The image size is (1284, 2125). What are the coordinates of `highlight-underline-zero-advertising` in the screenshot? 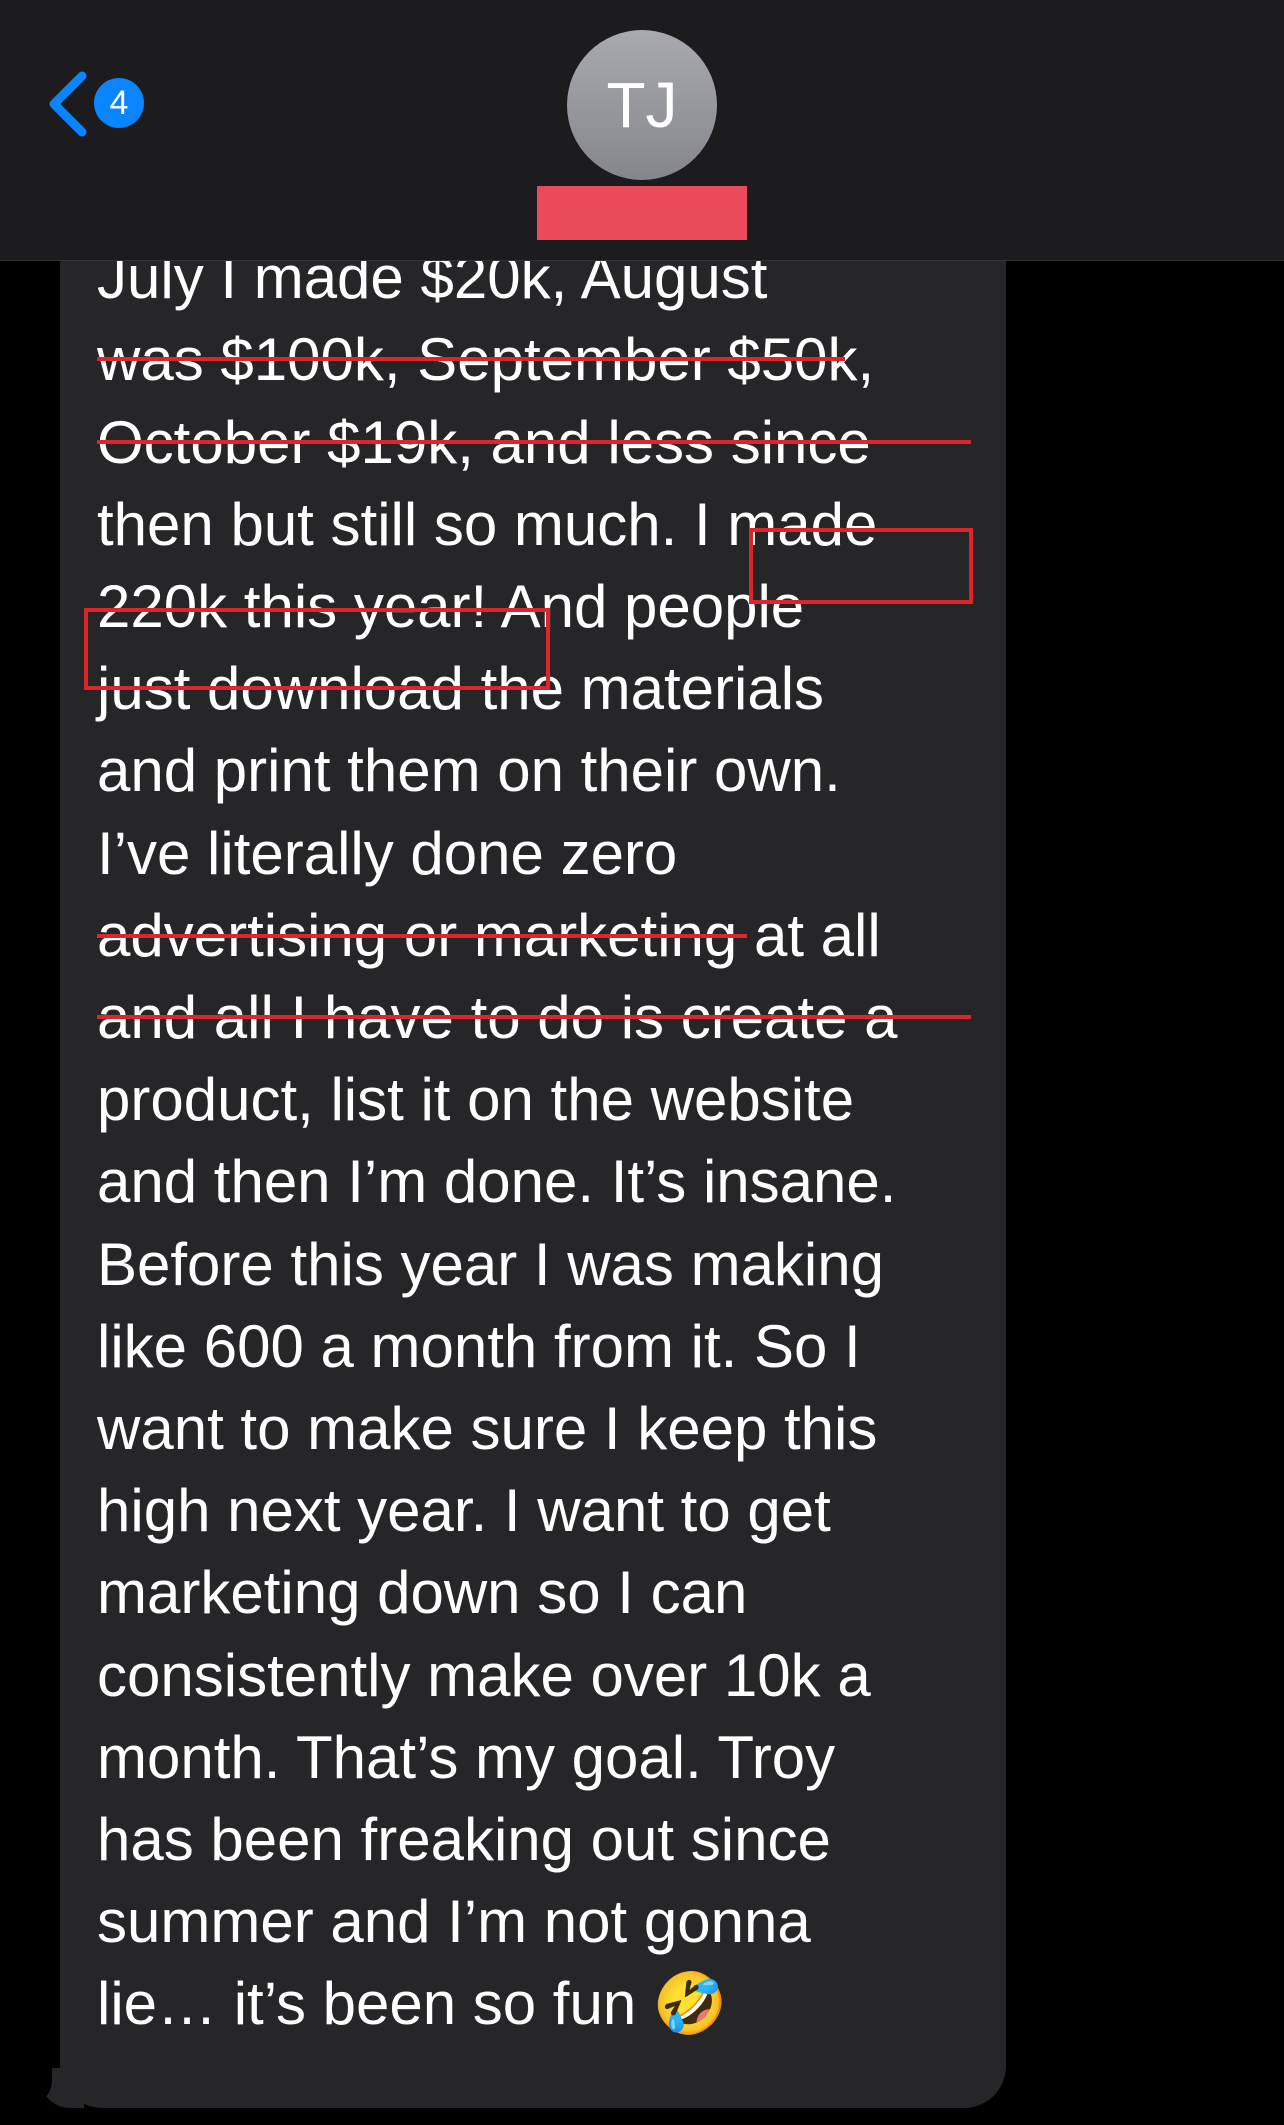 It's located at (422, 936).